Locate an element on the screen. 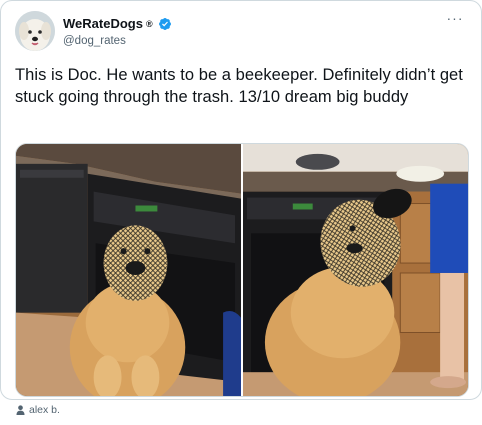  verified-badge-icon is located at coordinates (164, 24).